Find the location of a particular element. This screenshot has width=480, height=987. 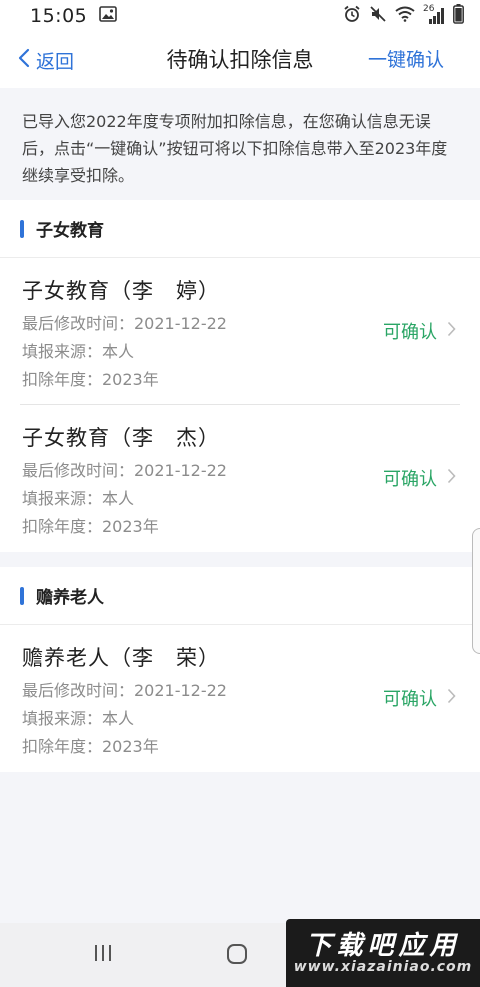

alarm-icon is located at coordinates (352, 16).